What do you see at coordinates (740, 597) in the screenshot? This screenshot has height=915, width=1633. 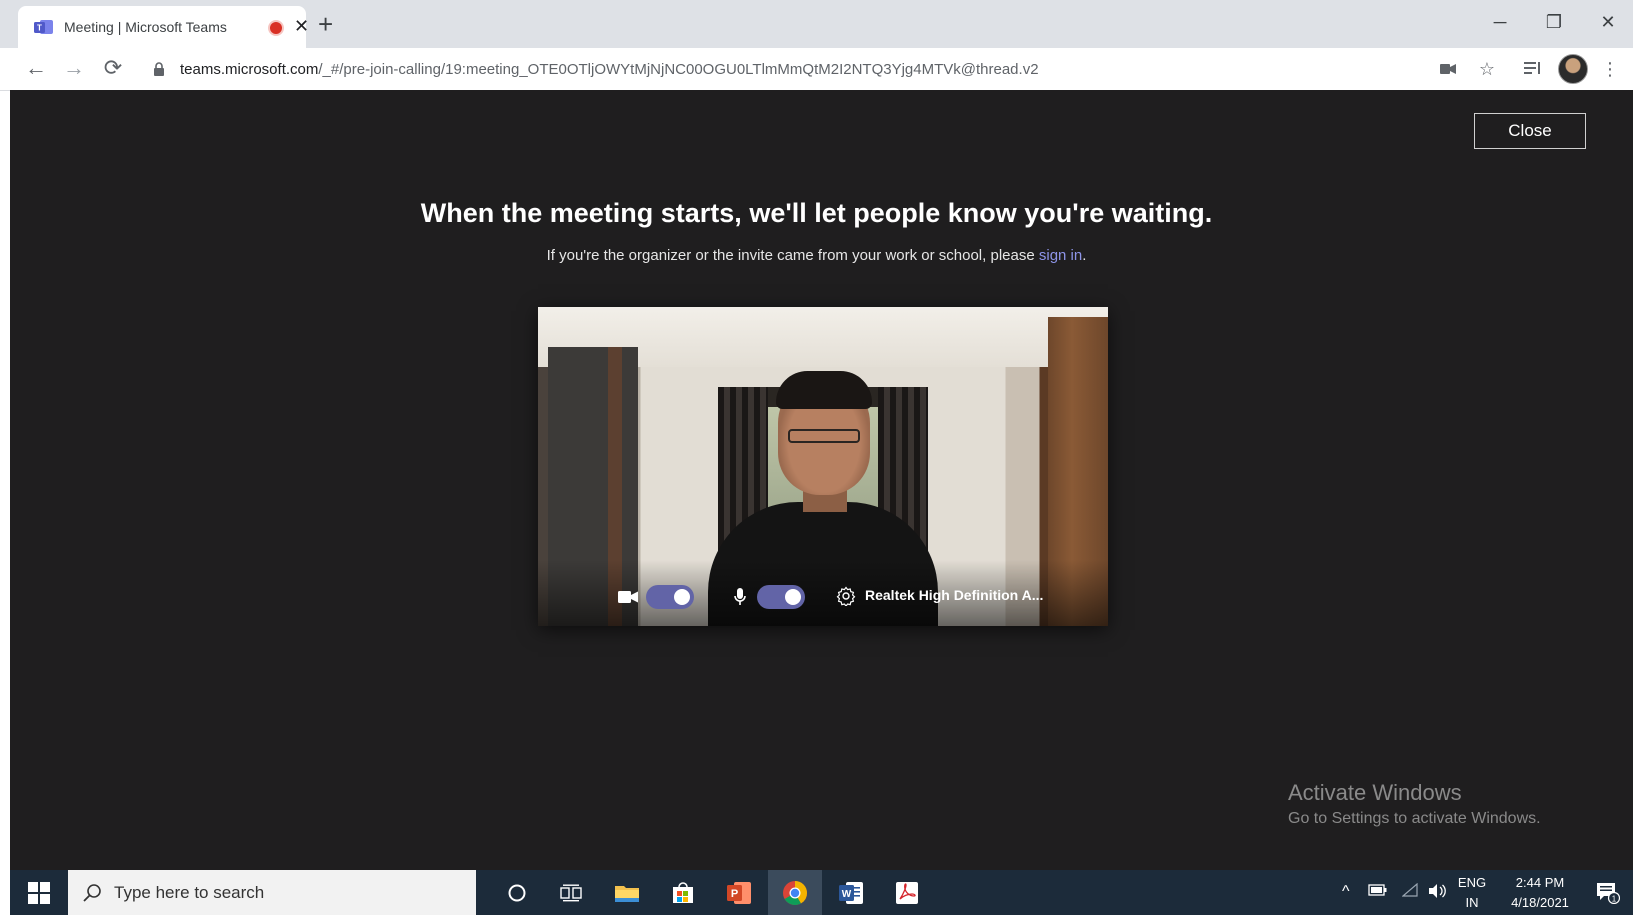 I see `microphone-icon` at bounding box center [740, 597].